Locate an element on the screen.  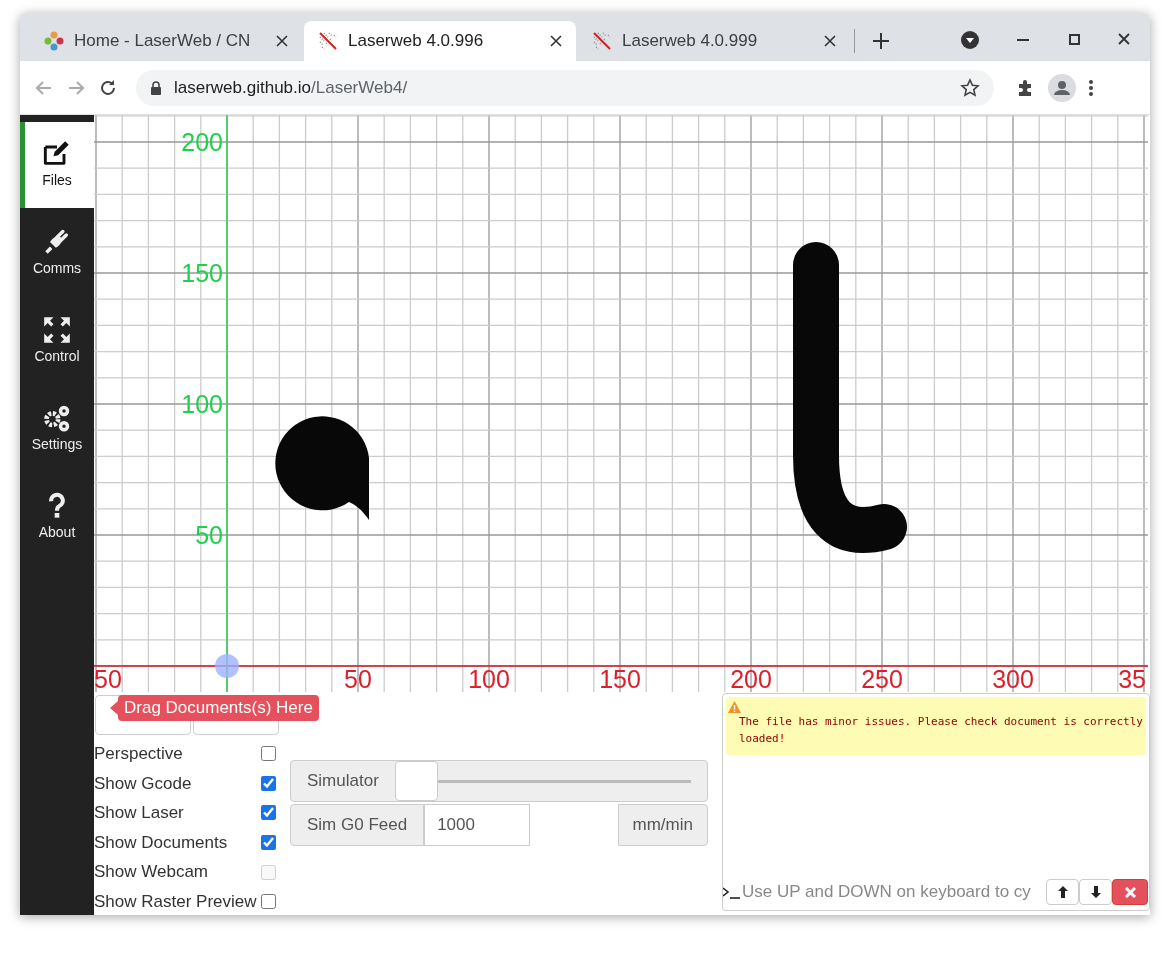
option-label: Show Laser is located at coordinates (139, 813).